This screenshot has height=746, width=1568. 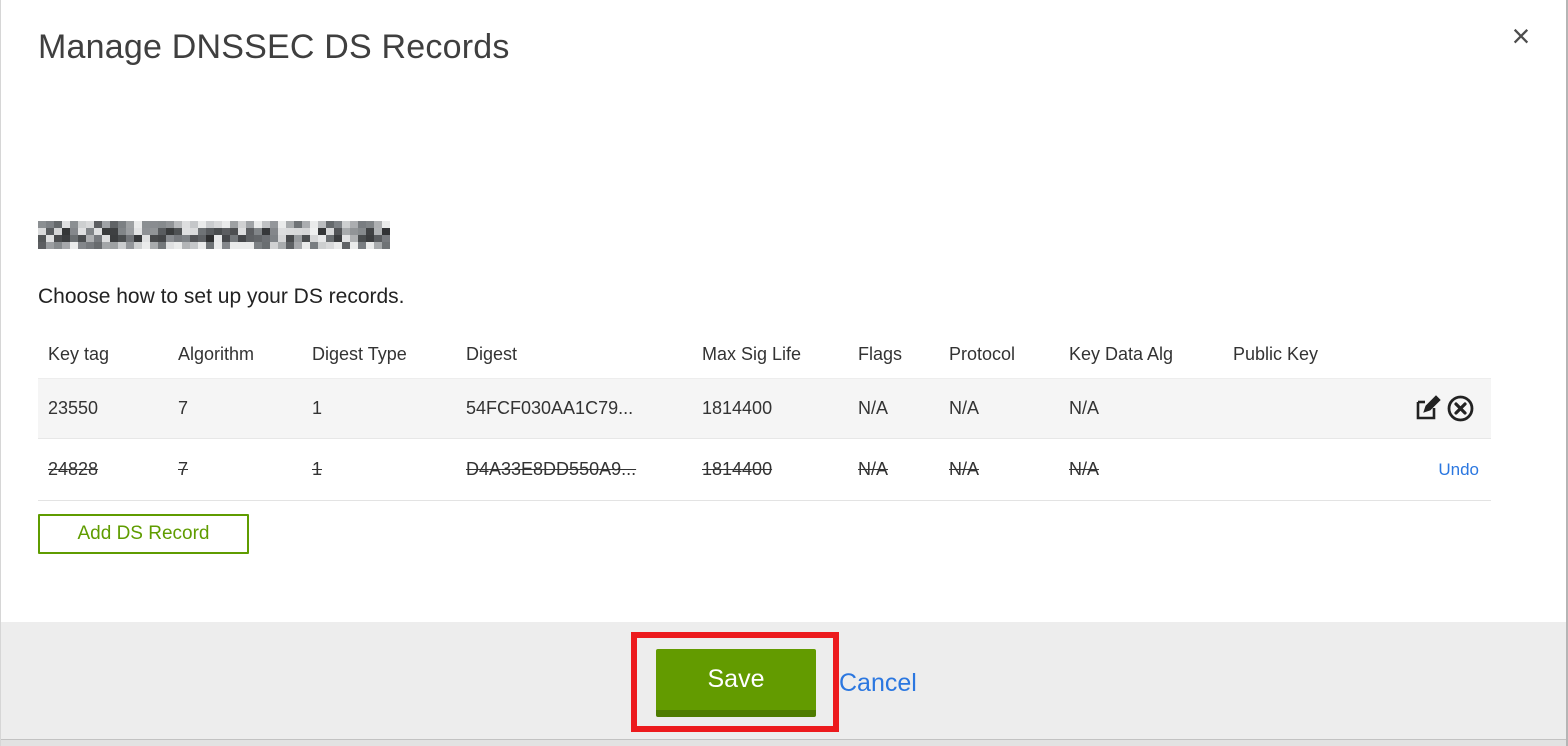 What do you see at coordinates (878, 683) in the screenshot?
I see `cancel-link: Cancel` at bounding box center [878, 683].